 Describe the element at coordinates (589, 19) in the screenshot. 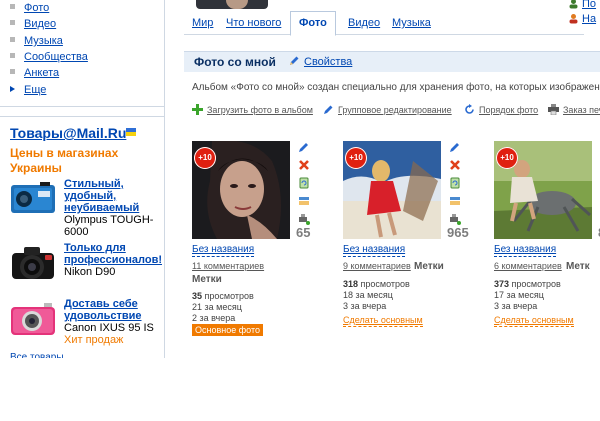

I see `right-link-label: На` at that location.